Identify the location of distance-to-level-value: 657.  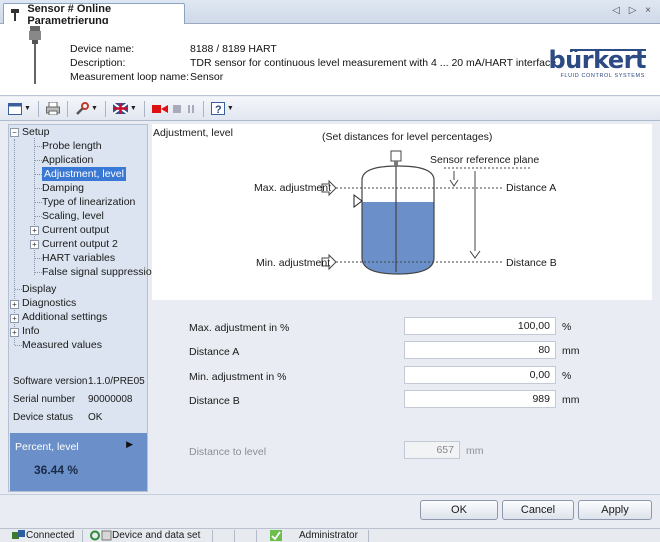
(432, 450).